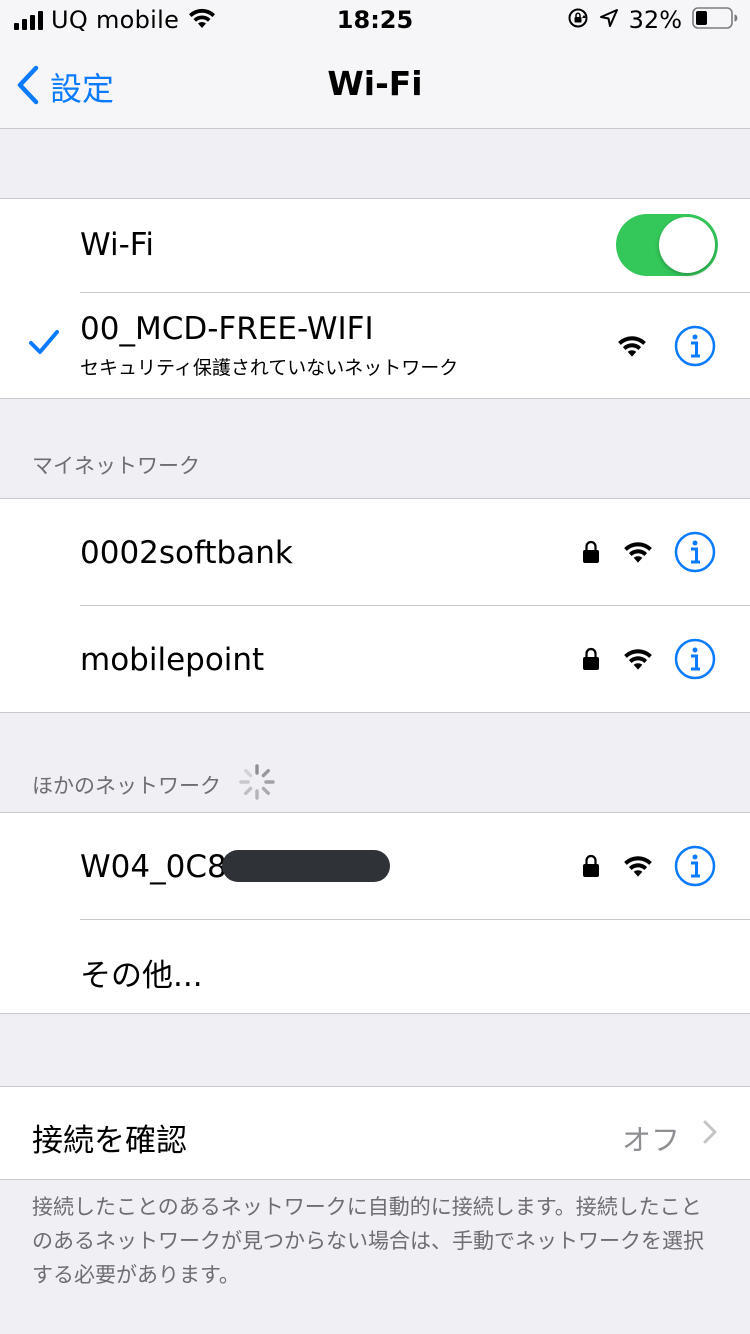 The height and width of the screenshot is (1334, 750). What do you see at coordinates (153, 867) in the screenshot?
I see `network-name: W04_0C8` at bounding box center [153, 867].